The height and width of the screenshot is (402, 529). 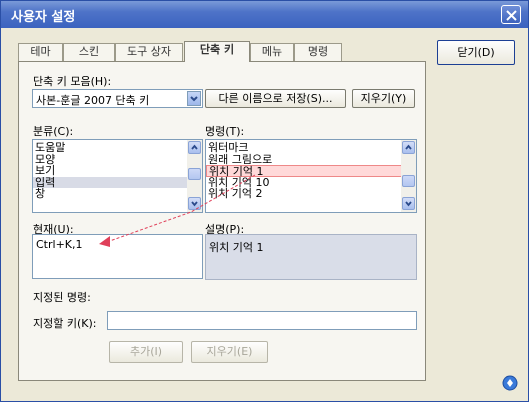 What do you see at coordinates (311, 160) in the screenshot?
I see `list-item: 원래 그림으로` at bounding box center [311, 160].